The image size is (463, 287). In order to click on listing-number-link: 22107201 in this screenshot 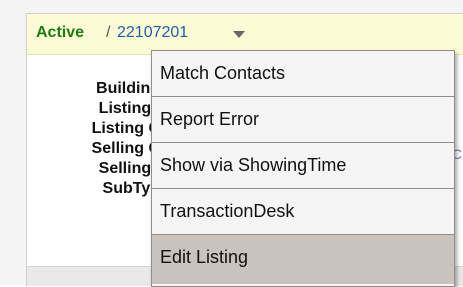, I will do `click(152, 33)`.